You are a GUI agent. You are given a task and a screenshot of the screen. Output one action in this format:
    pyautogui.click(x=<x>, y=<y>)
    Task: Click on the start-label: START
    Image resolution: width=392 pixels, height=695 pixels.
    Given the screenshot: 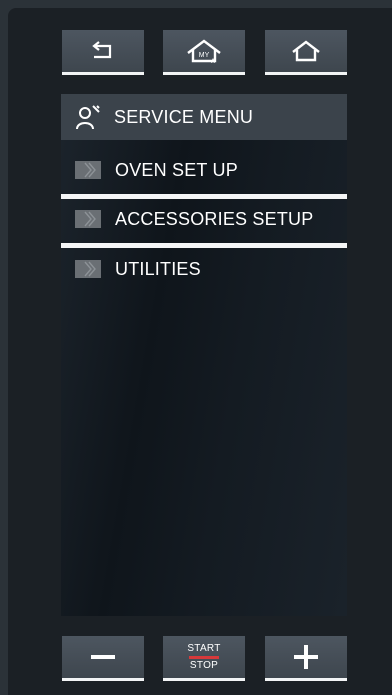 What is the action you would take?
    pyautogui.click(x=204, y=648)
    